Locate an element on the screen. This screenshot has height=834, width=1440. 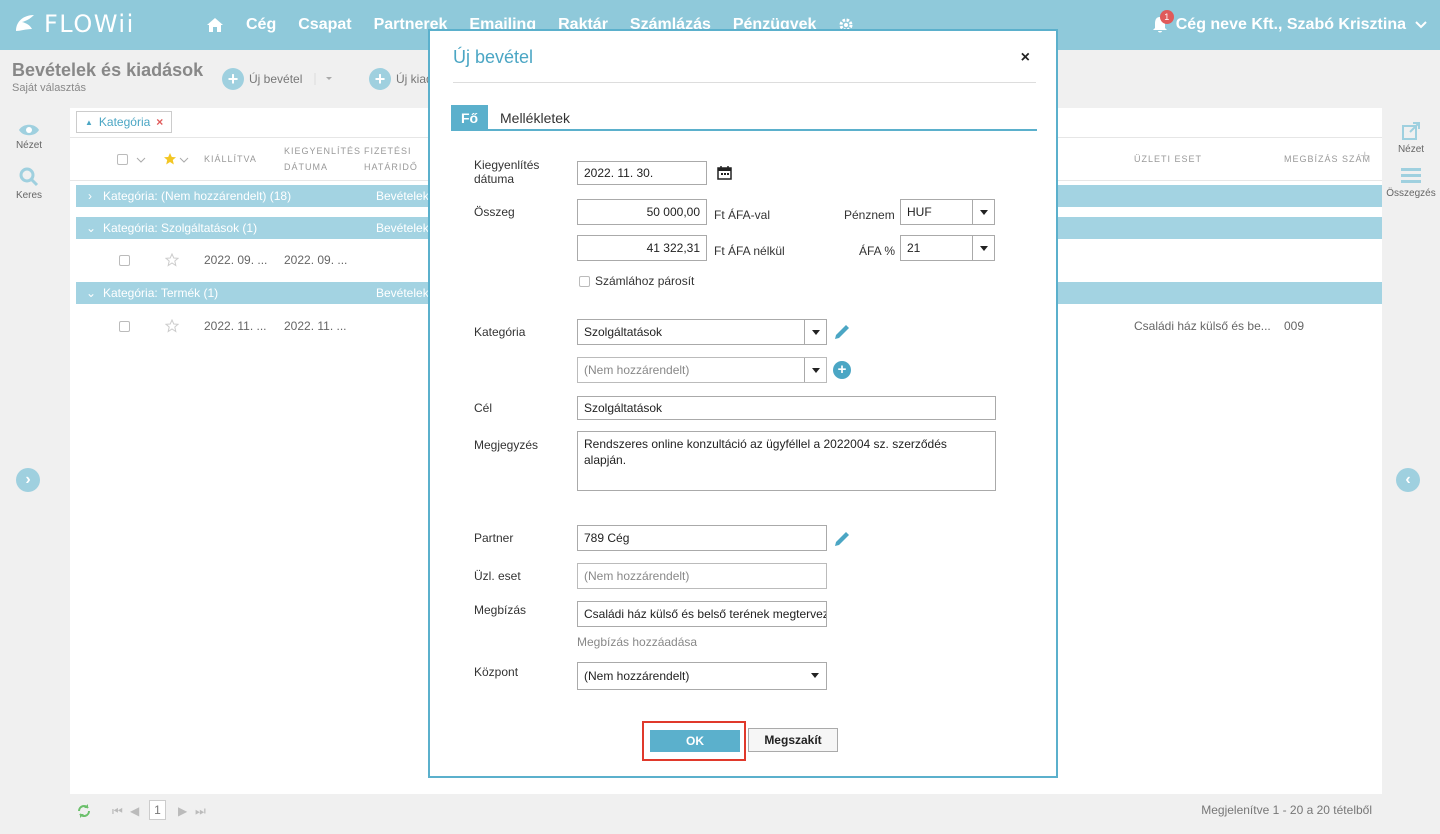
list-icon is located at coordinates (1411, 175).